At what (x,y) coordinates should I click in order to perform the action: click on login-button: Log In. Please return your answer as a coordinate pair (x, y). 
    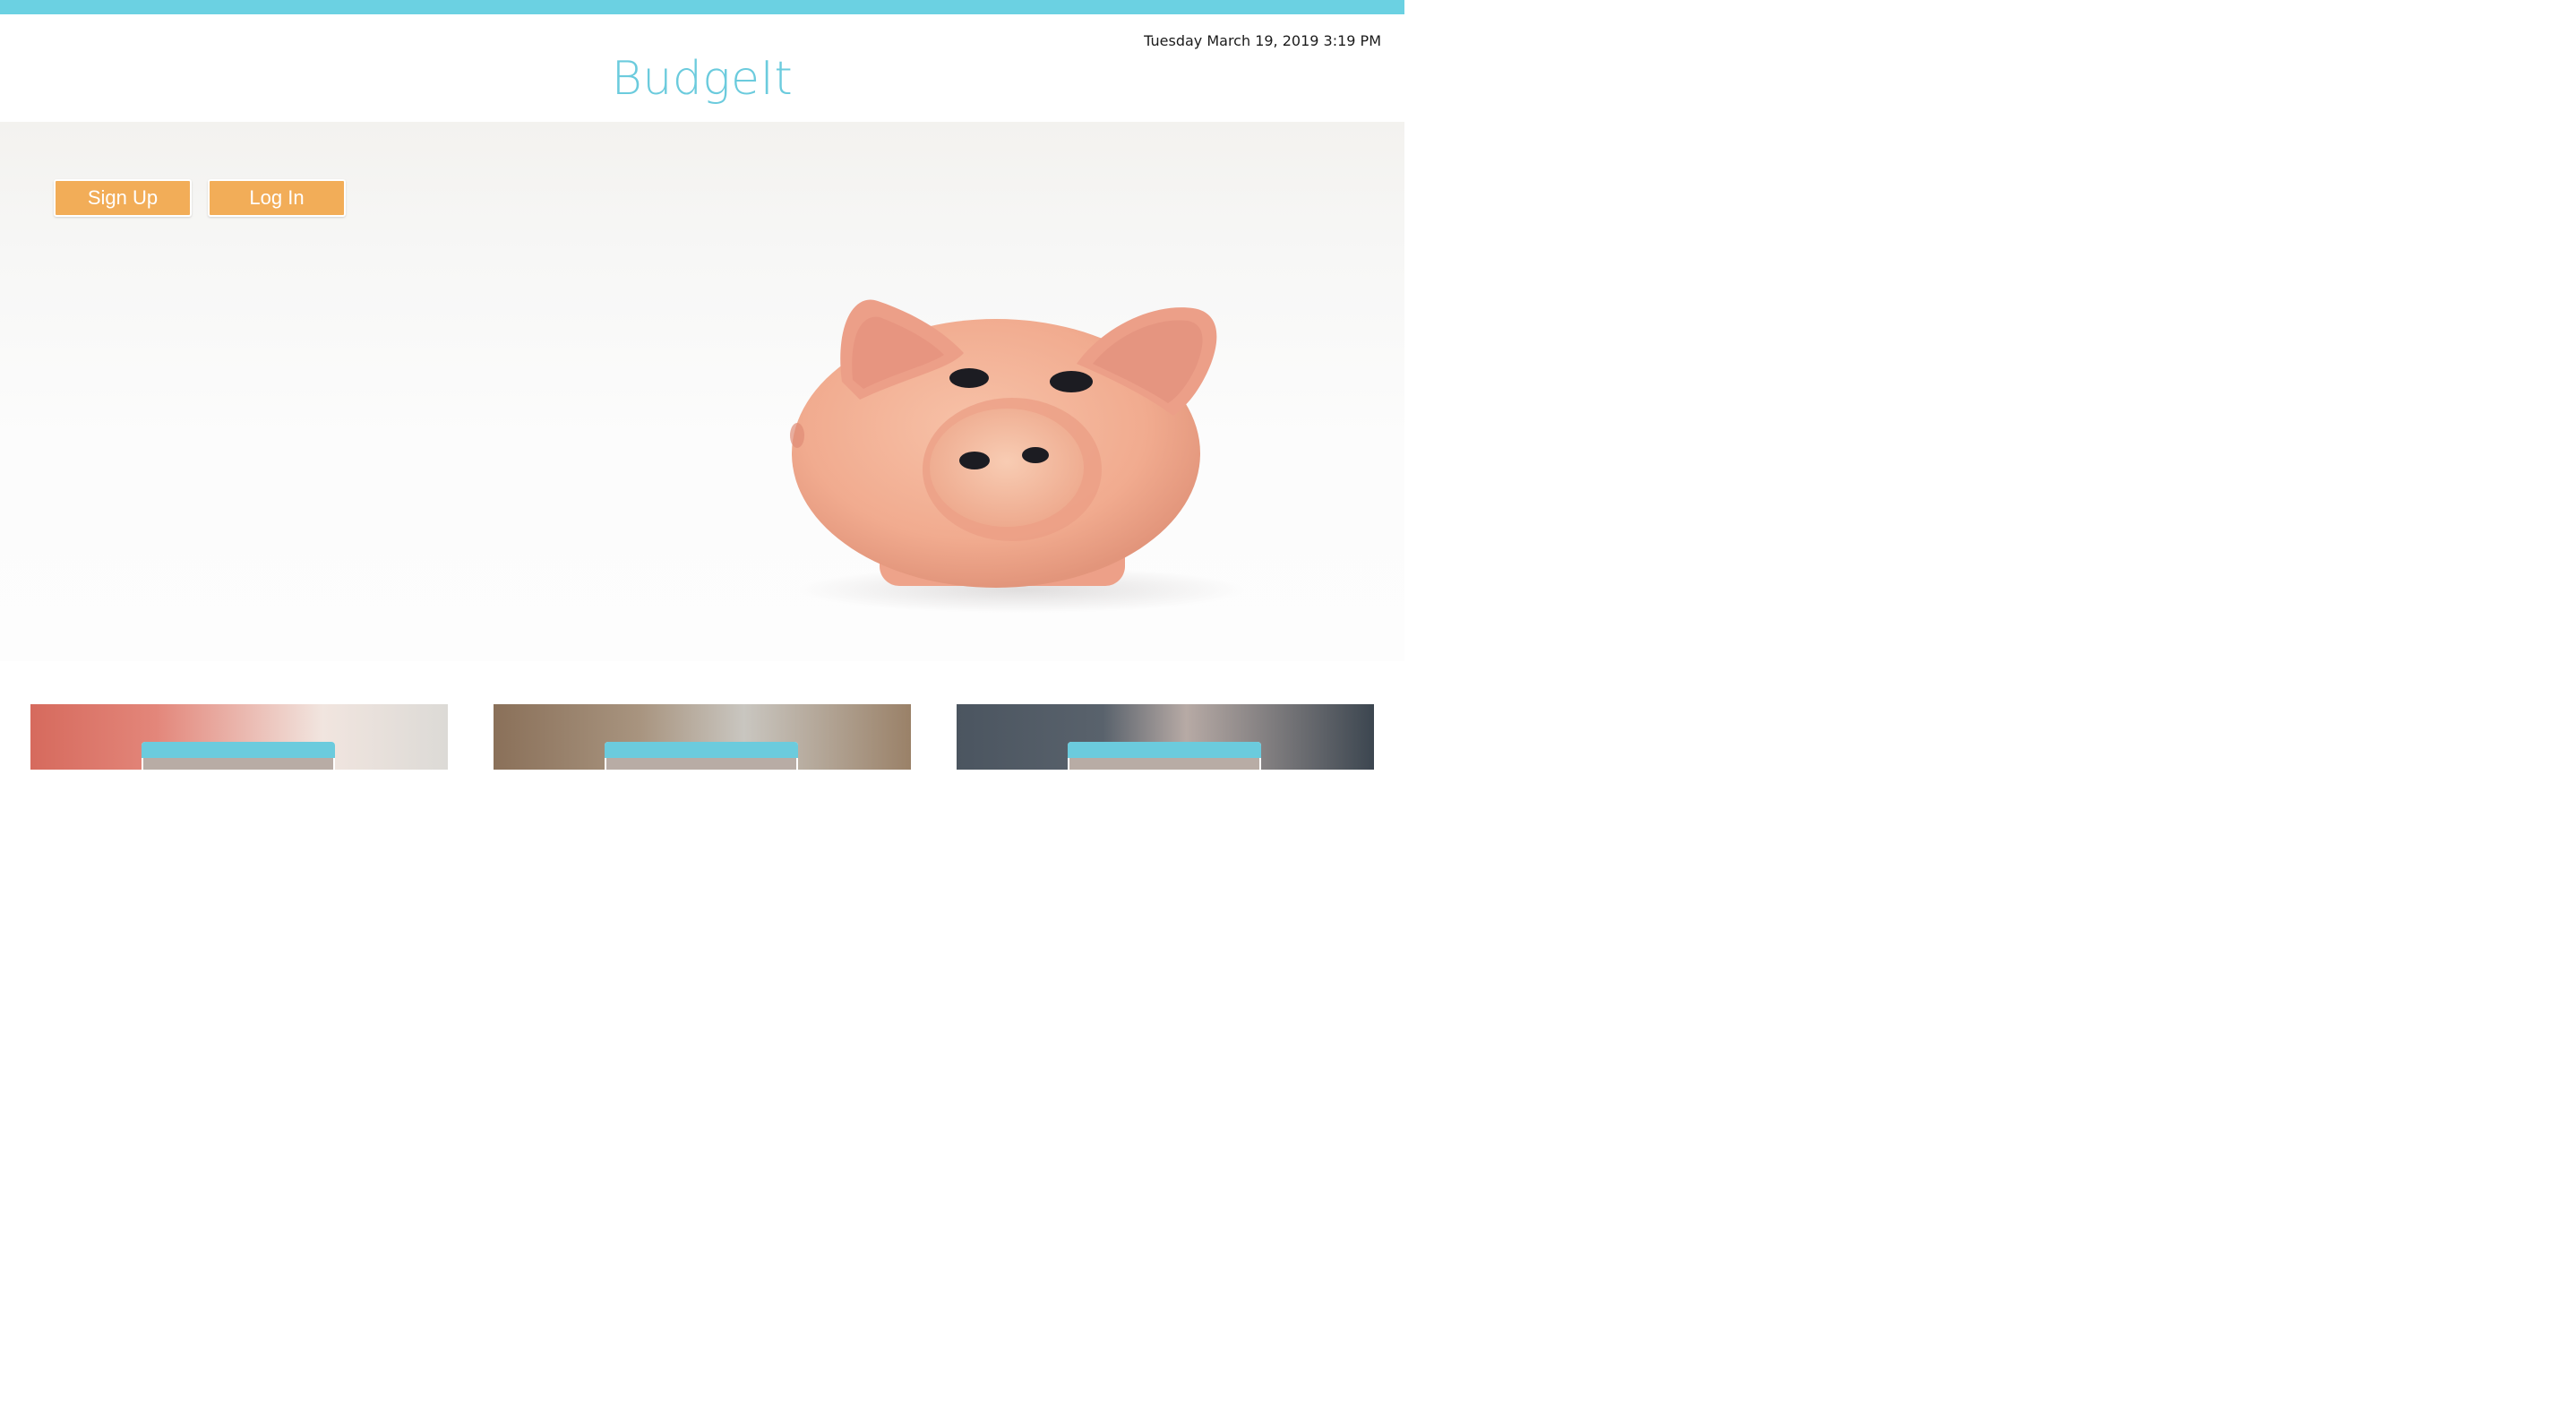
    Looking at the image, I should click on (277, 198).